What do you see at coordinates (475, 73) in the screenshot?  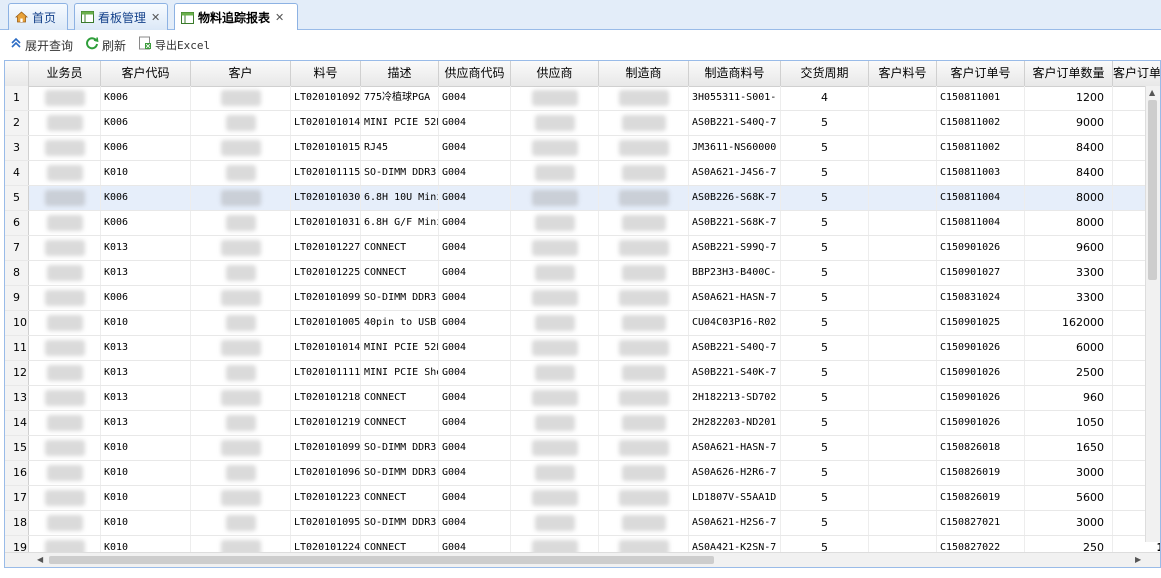 I see `column-header: 供应商代码` at bounding box center [475, 73].